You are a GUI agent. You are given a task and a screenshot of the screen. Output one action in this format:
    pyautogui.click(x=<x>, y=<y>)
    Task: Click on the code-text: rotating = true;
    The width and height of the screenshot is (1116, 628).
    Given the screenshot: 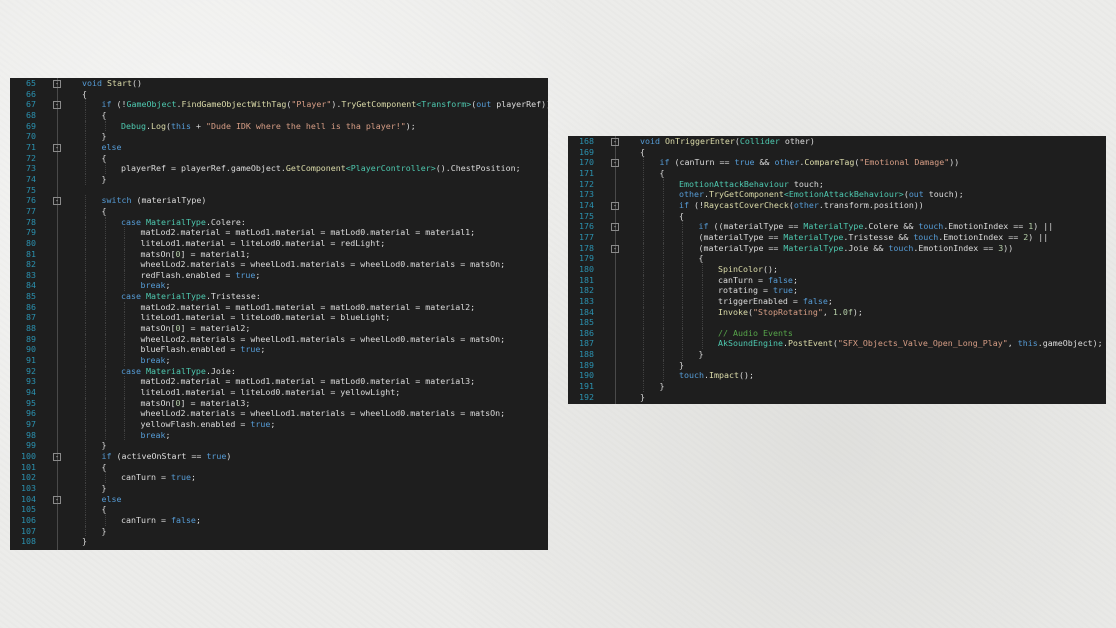 What is the action you would take?
    pyautogui.click(x=758, y=290)
    